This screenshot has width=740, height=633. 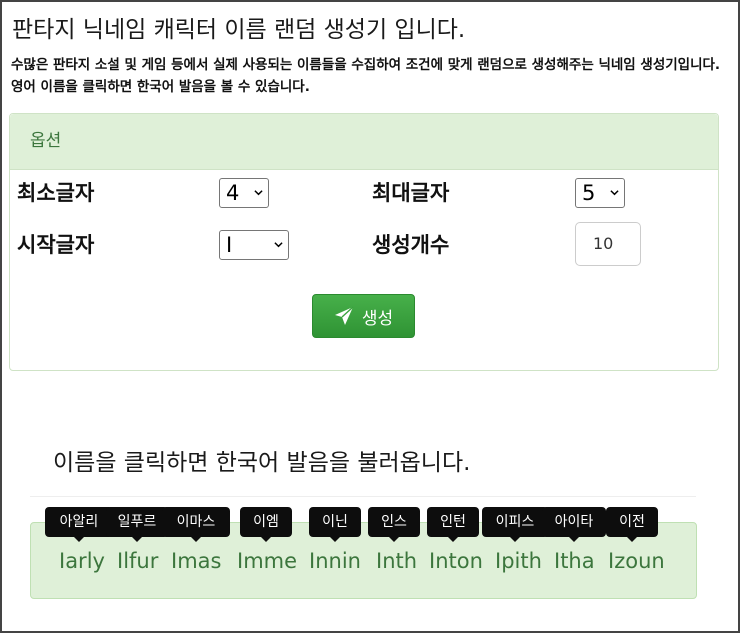 What do you see at coordinates (56, 245) in the screenshot?
I see `start-letter-label: 시작글자` at bounding box center [56, 245].